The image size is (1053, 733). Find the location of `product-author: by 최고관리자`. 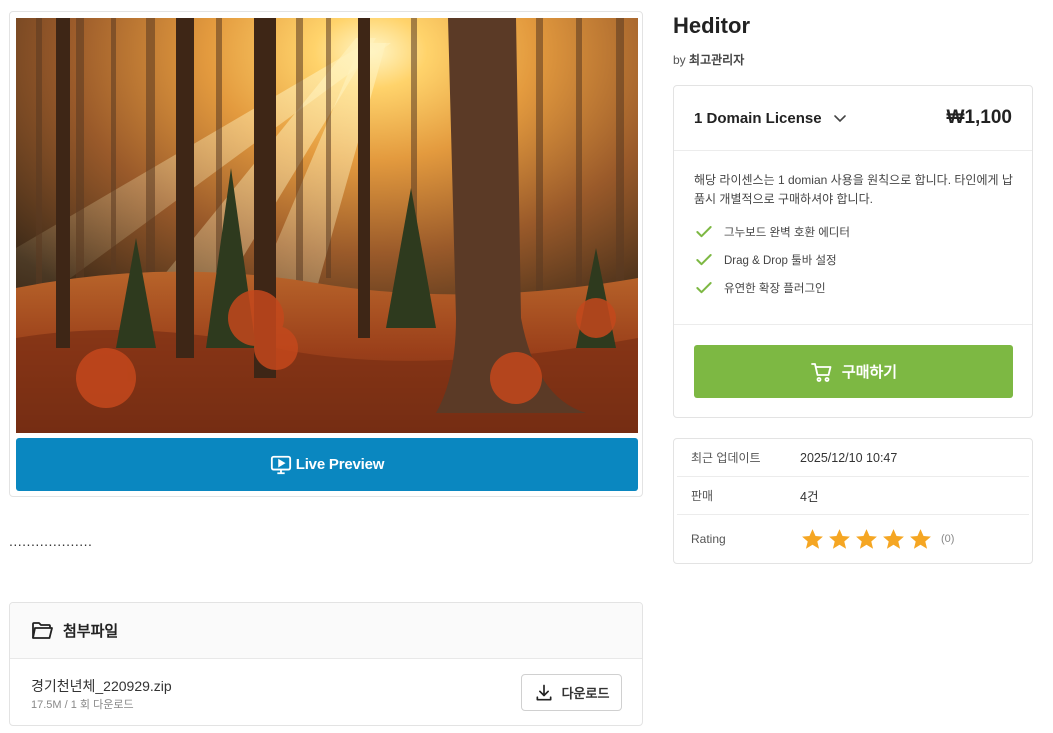

product-author: by 최고관리자 is located at coordinates (708, 59).